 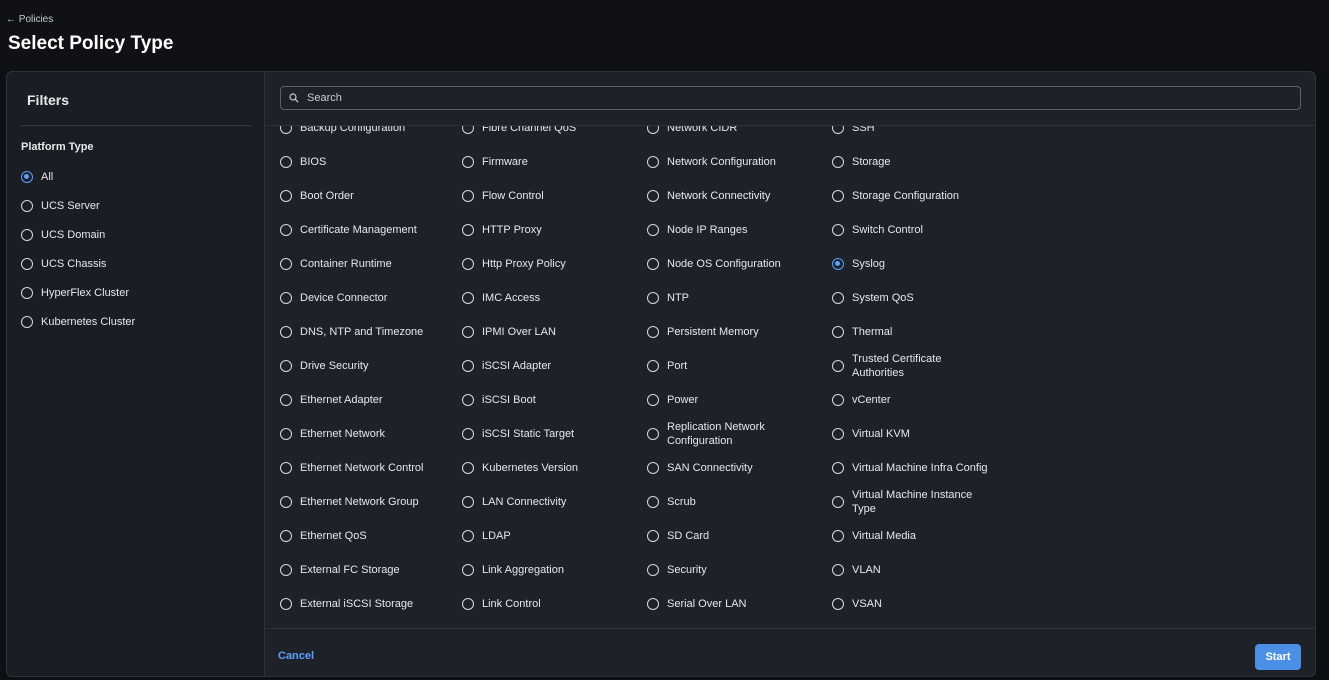 I want to click on policy-option-security: Security, so click(x=727, y=570).